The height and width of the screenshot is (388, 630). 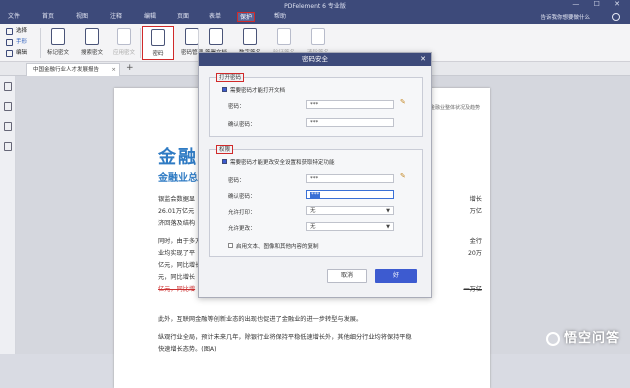 I want to click on hand-tool: 手形, so click(x=22, y=42).